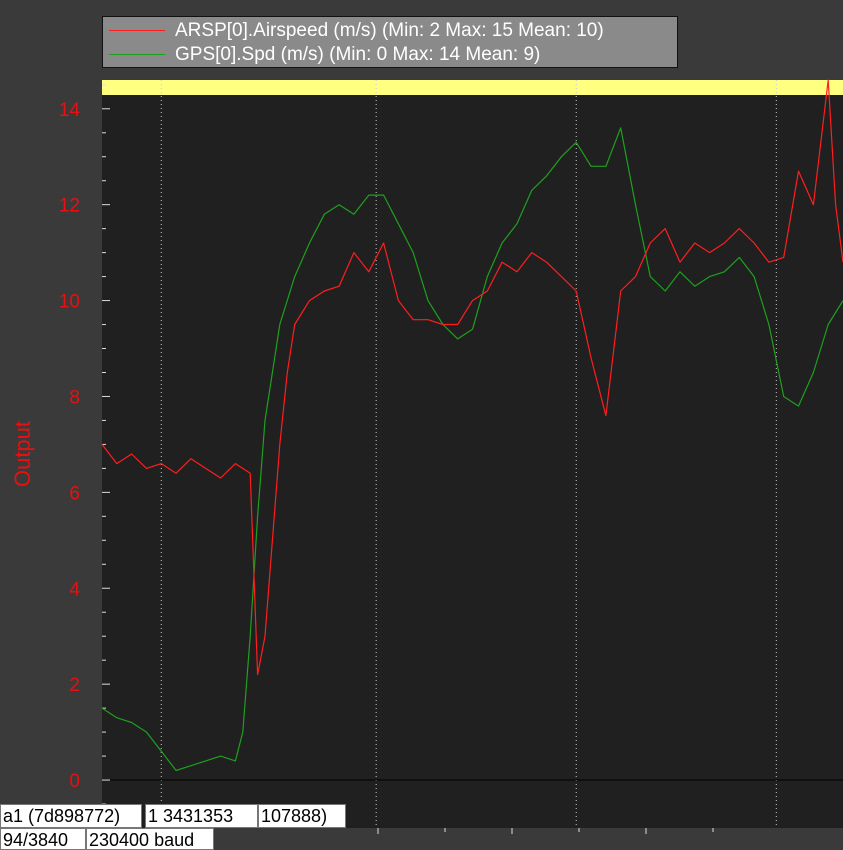 Image resolution: width=843 pixels, height=850 pixels. Describe the element at coordinates (43, 839) in the screenshot. I see `status-field-4: 94/3840` at that location.